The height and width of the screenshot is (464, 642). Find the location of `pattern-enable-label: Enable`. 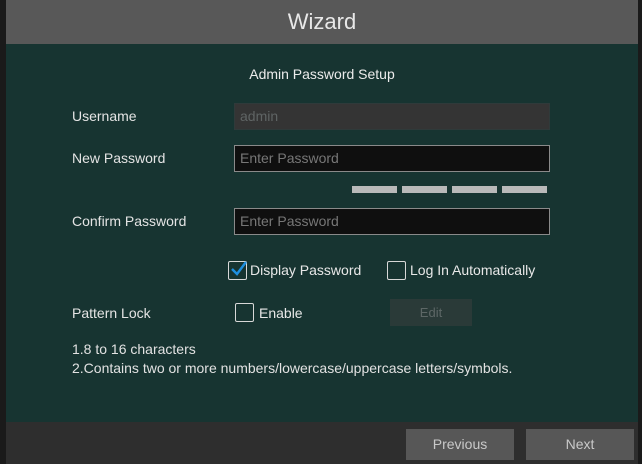

pattern-enable-label: Enable is located at coordinates (281, 313).